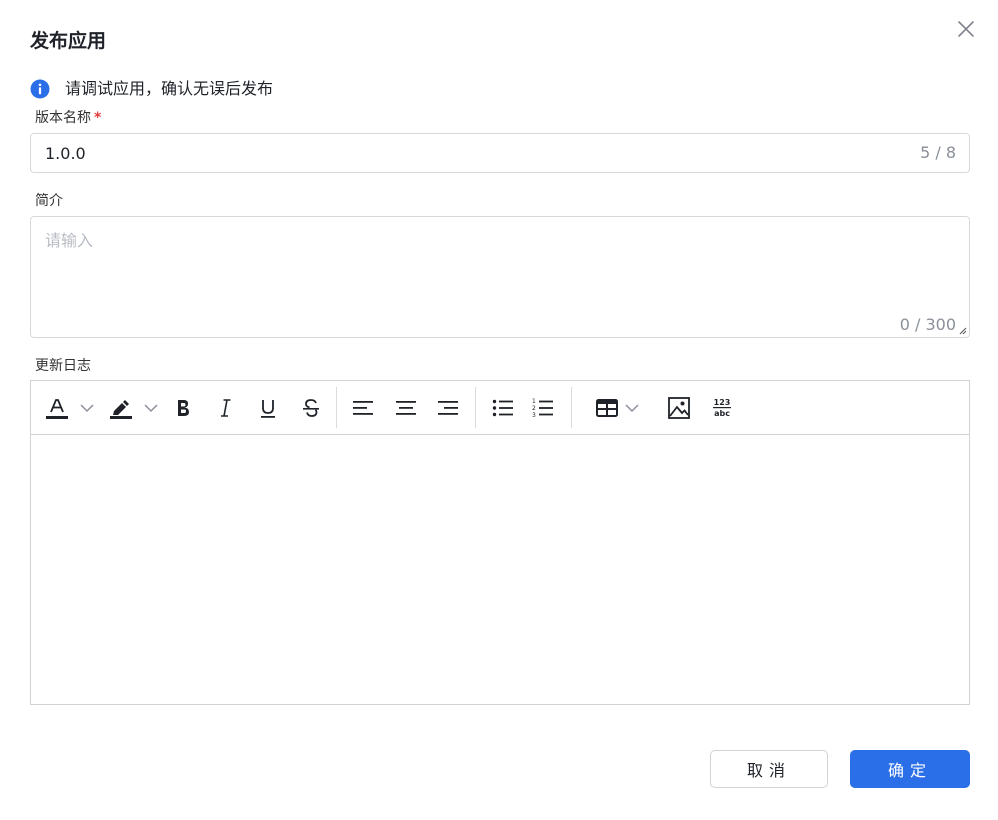 This screenshot has width=998, height=820. I want to click on formula-button: 123 abc, so click(722, 407).